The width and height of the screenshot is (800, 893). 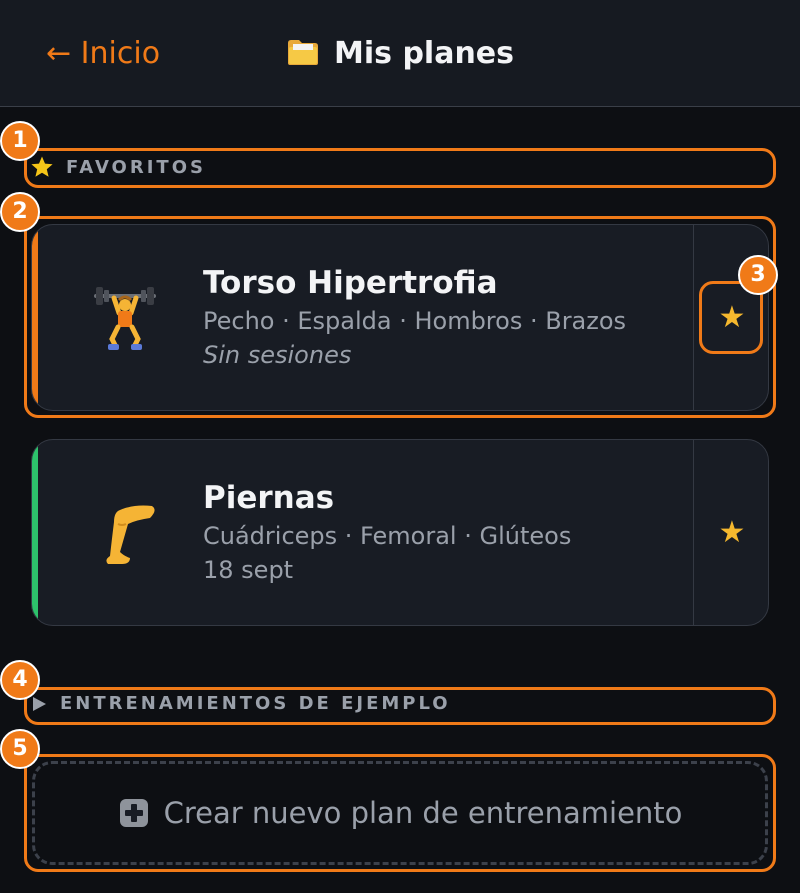 I want to click on annotation-badge: 5, so click(x=20, y=749).